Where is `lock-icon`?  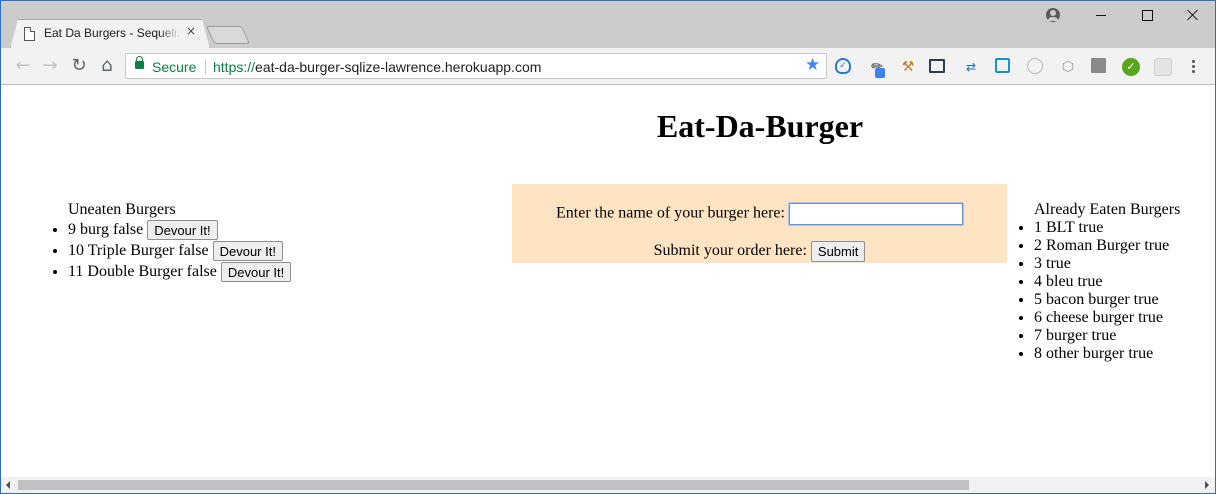
lock-icon is located at coordinates (139, 62).